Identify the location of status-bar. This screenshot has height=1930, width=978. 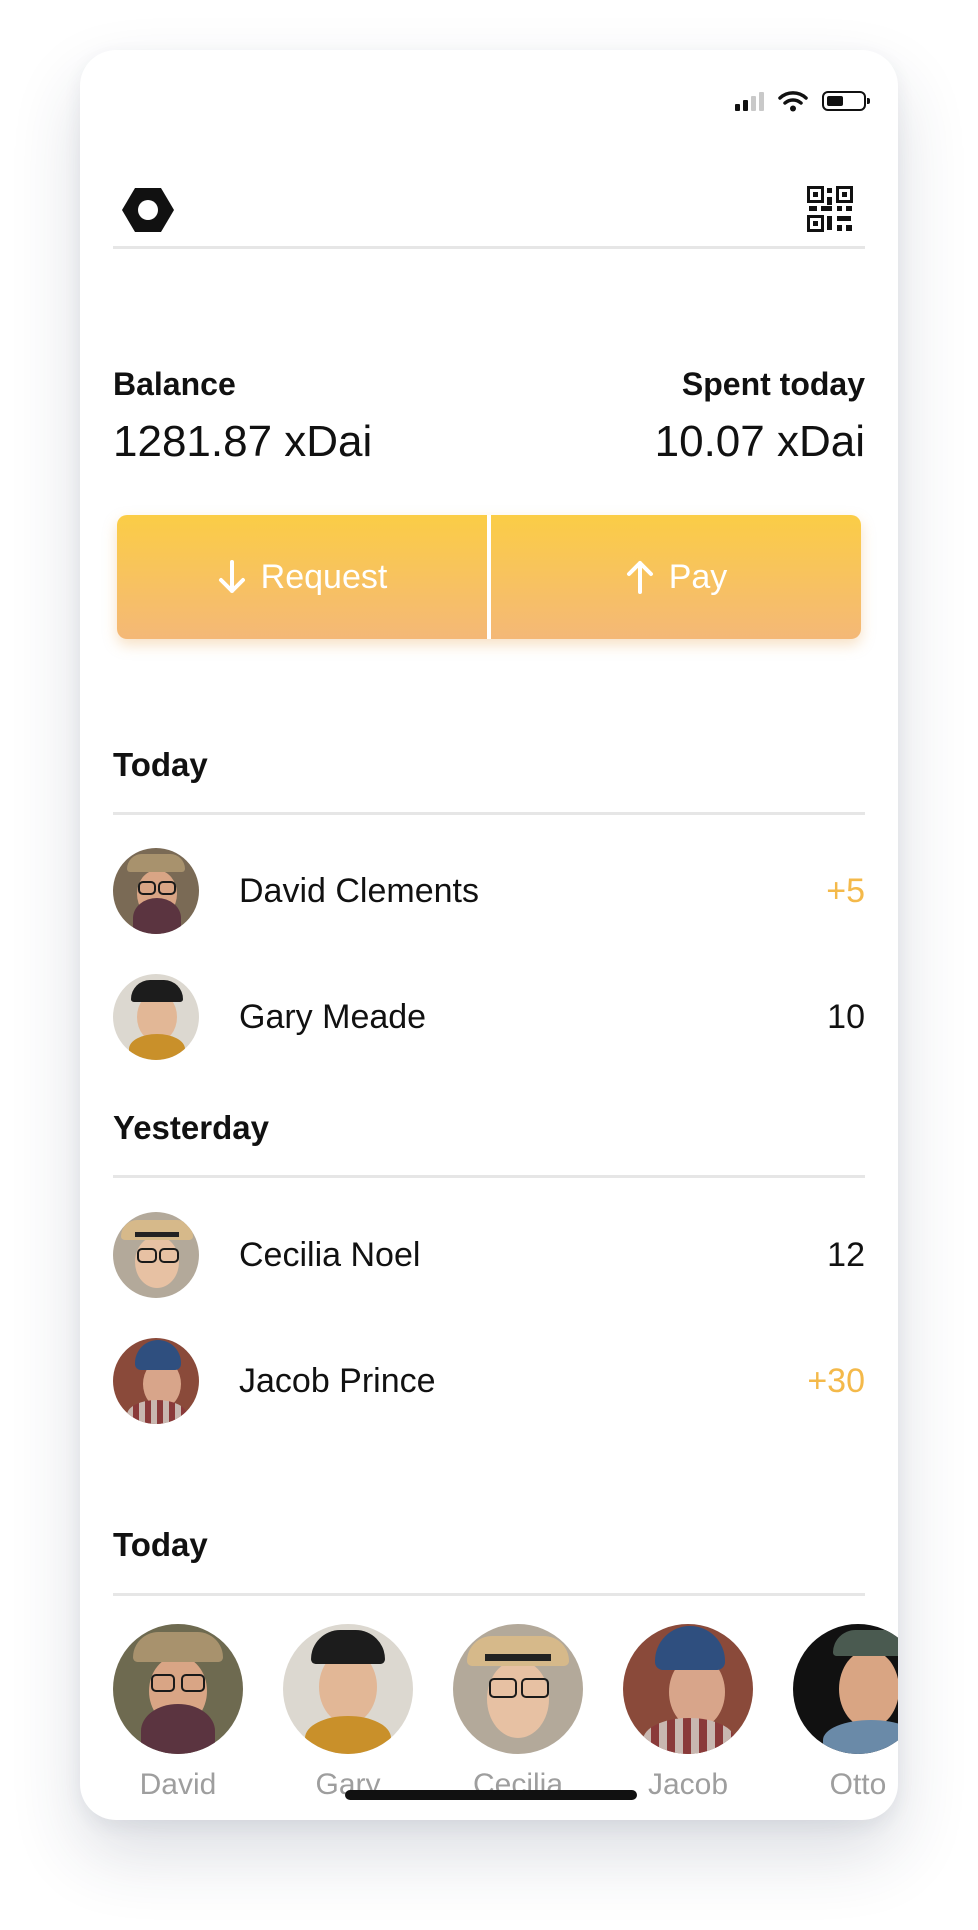
(802, 101).